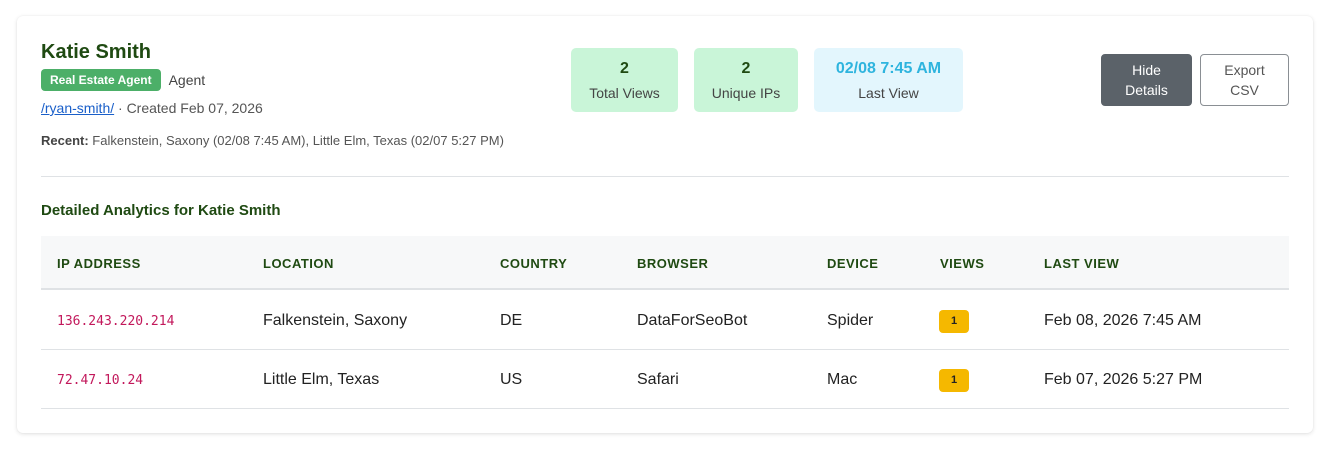  I want to click on cell-country: US, so click(511, 379).